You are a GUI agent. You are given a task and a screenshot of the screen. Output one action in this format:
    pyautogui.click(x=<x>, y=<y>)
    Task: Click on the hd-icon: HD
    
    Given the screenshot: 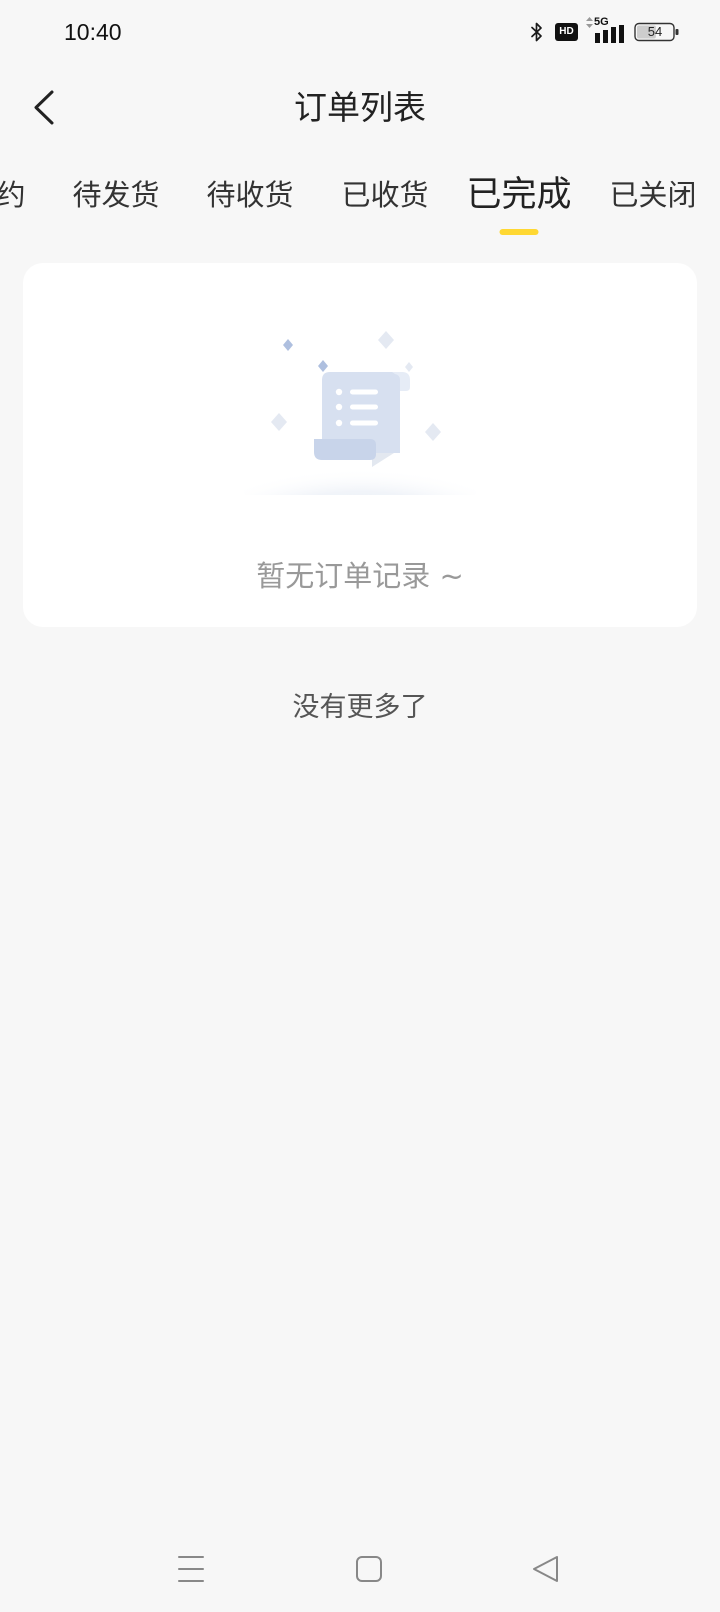 What is the action you would take?
    pyautogui.click(x=566, y=32)
    